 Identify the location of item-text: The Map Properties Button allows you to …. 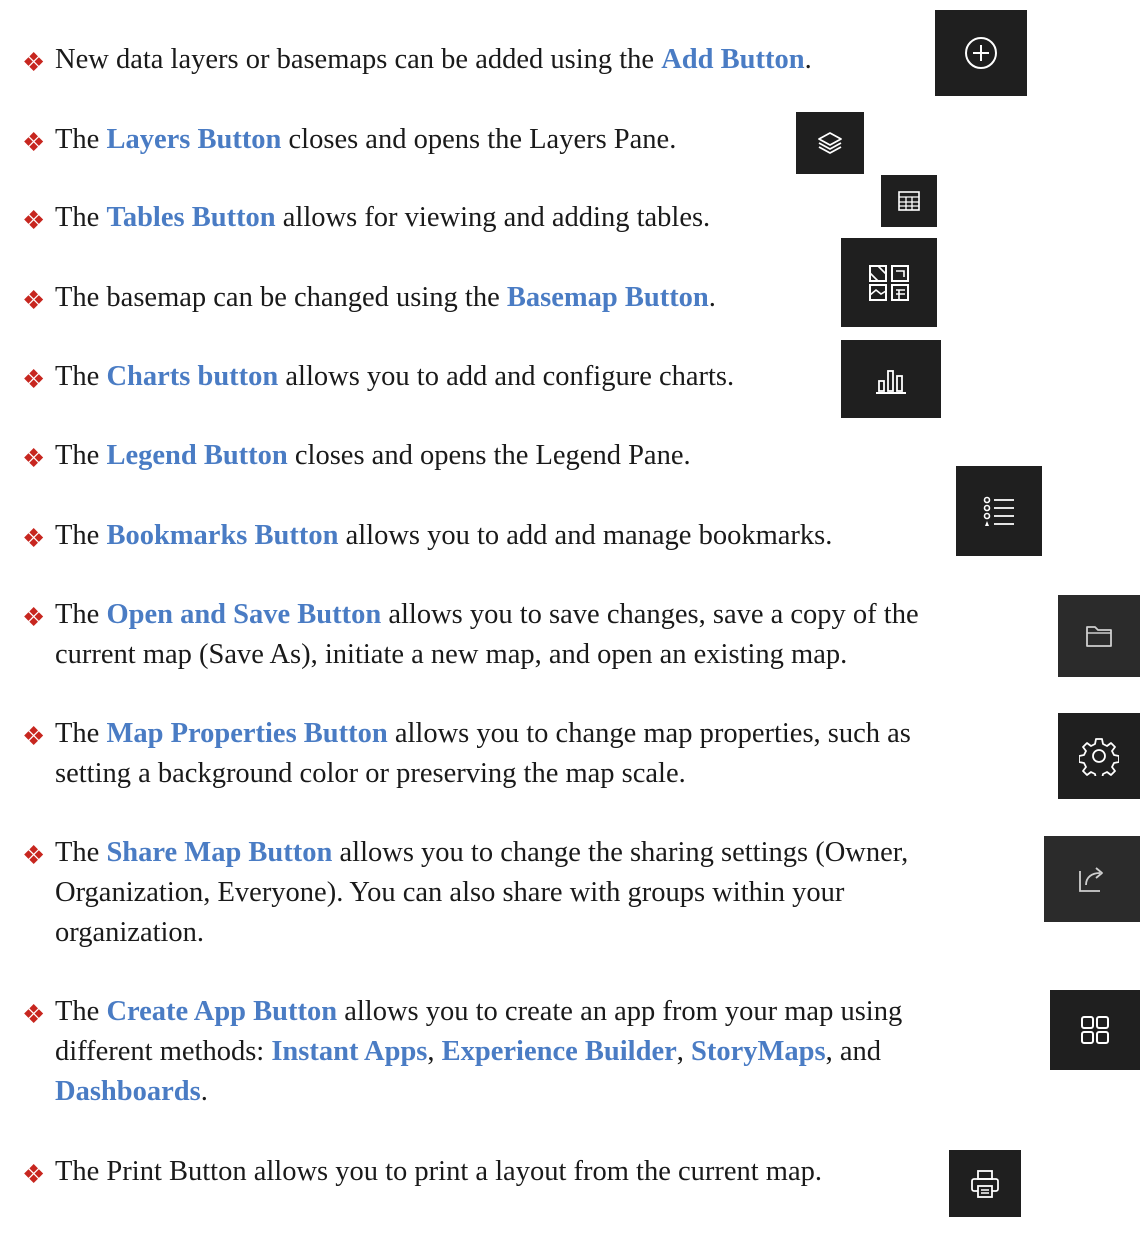
(483, 753).